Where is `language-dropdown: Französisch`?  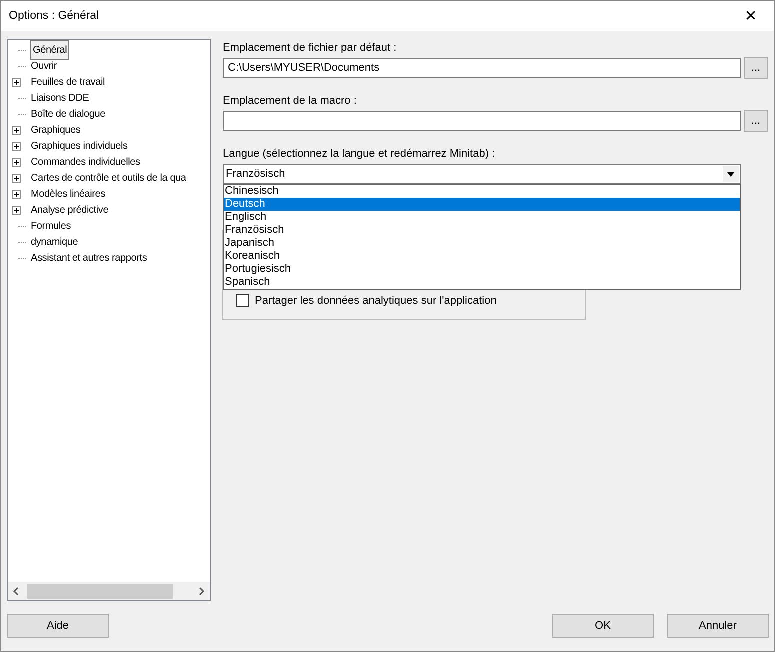 language-dropdown: Französisch is located at coordinates (482, 174).